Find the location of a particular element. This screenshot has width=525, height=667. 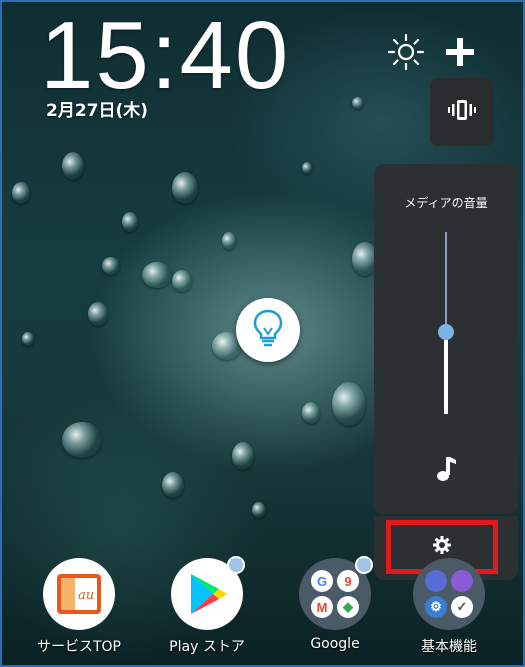

app-label-basic-functions: 基本機能 is located at coordinates (449, 647).